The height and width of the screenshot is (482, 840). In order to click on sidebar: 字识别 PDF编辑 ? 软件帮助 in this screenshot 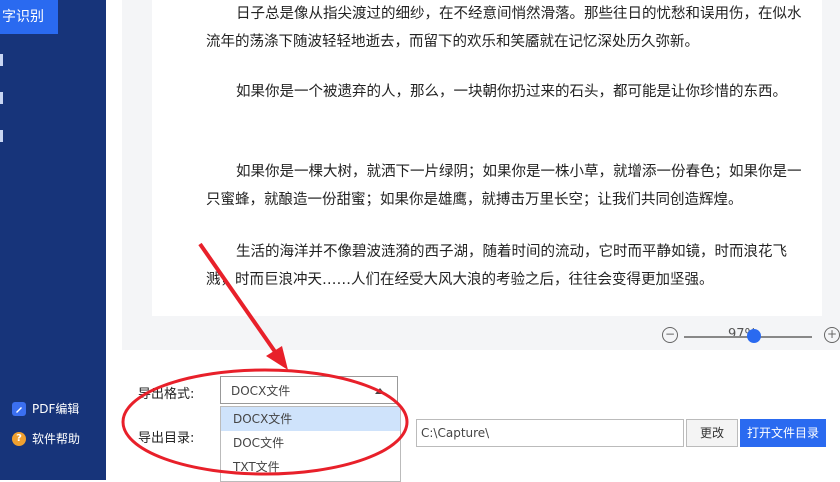, I will do `click(53, 240)`.